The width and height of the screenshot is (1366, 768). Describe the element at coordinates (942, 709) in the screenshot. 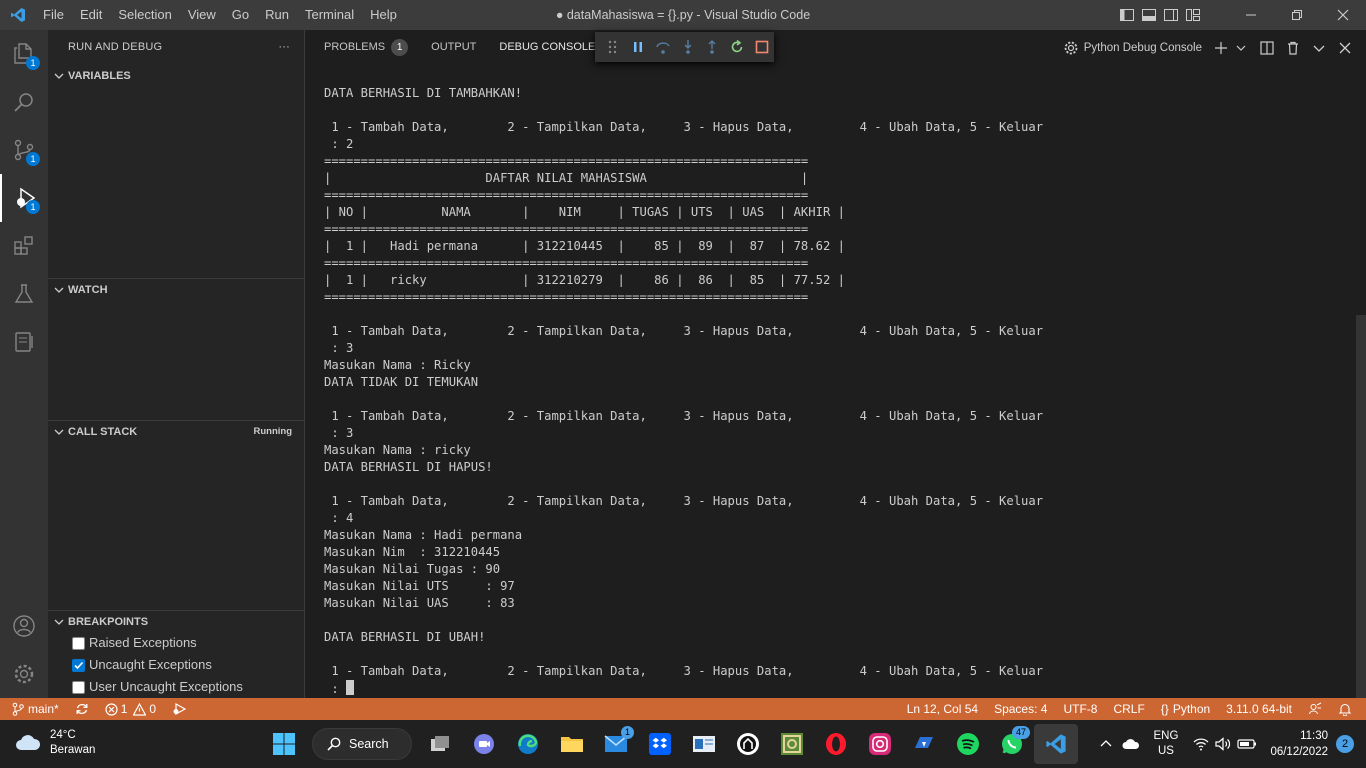

I see `cursor-position: Ln 12, Col 54` at that location.